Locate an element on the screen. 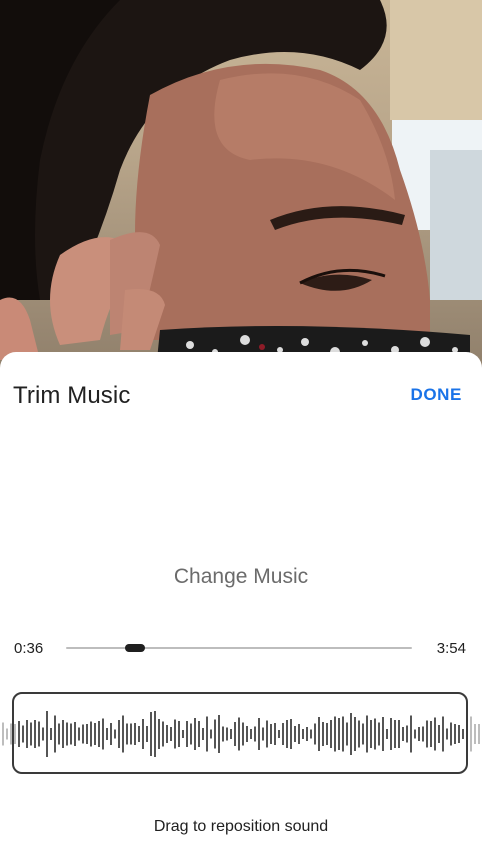  scrubber-thumb is located at coordinates (135, 648).